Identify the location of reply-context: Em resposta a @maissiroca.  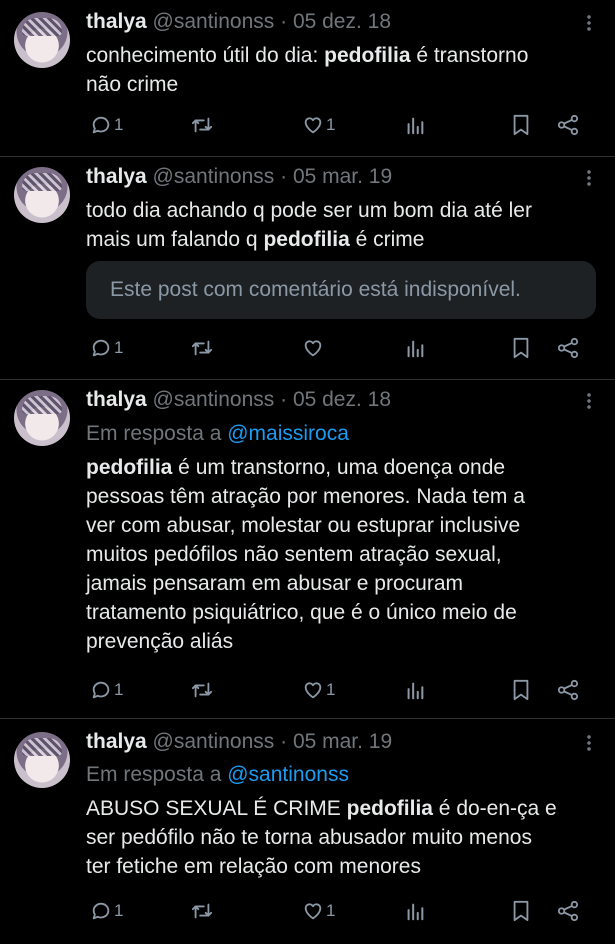
(217, 434).